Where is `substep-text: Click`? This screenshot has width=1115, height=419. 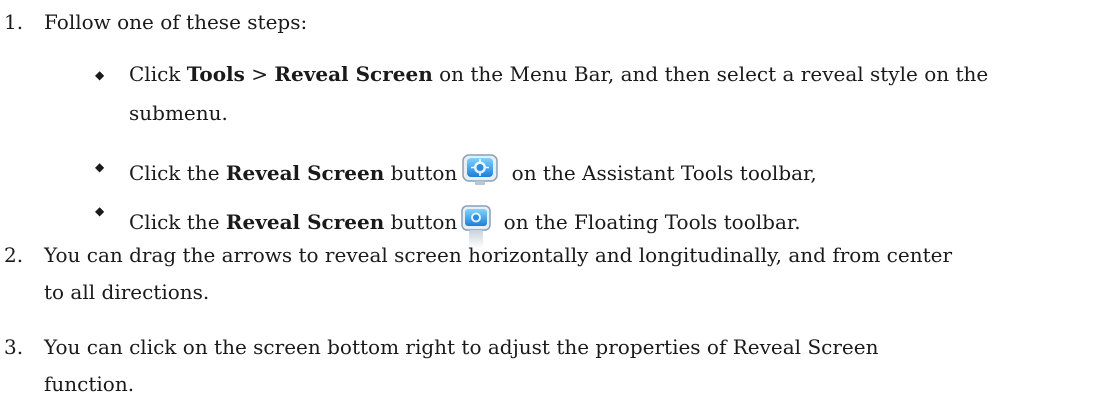 substep-text: Click is located at coordinates (158, 74).